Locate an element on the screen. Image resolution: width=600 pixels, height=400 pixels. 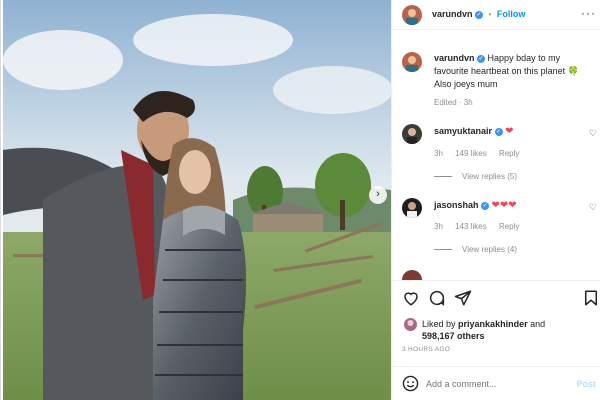
view-replies: View replies (5) is located at coordinates (475, 176).